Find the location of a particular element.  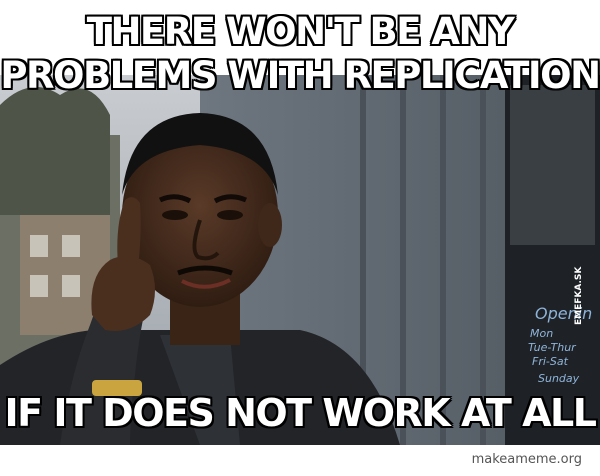

svg-text: Sunday is located at coordinates (559, 378).